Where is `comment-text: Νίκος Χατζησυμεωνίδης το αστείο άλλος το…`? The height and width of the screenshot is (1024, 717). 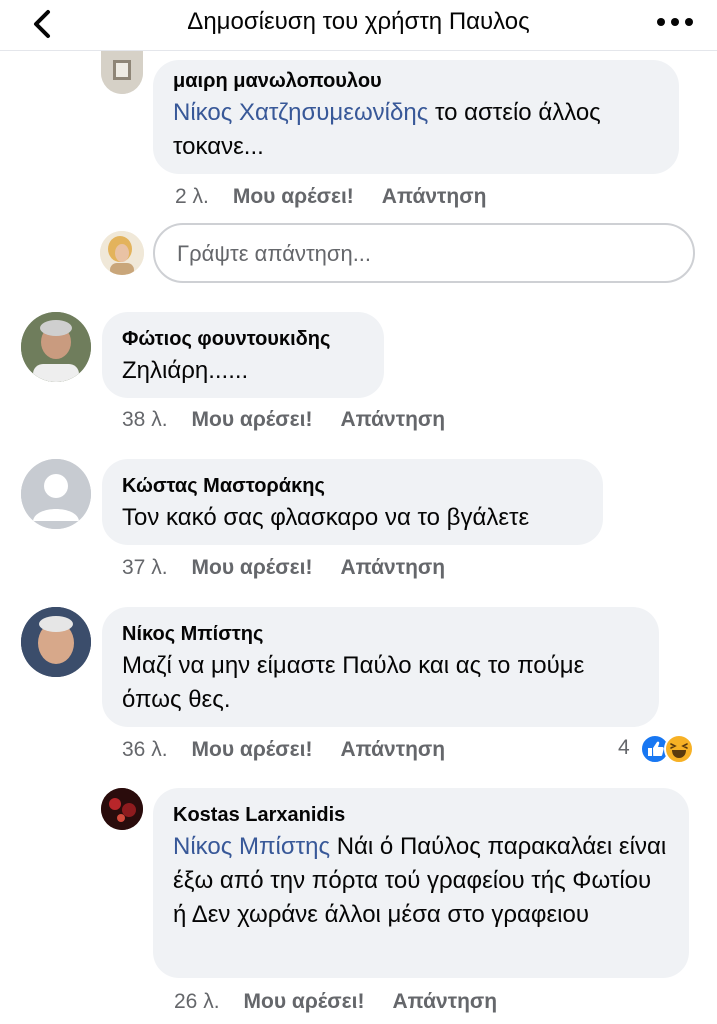
comment-text: Νίκος Χατζησυμεωνίδης το αστείο άλλος το… is located at coordinates (416, 130).